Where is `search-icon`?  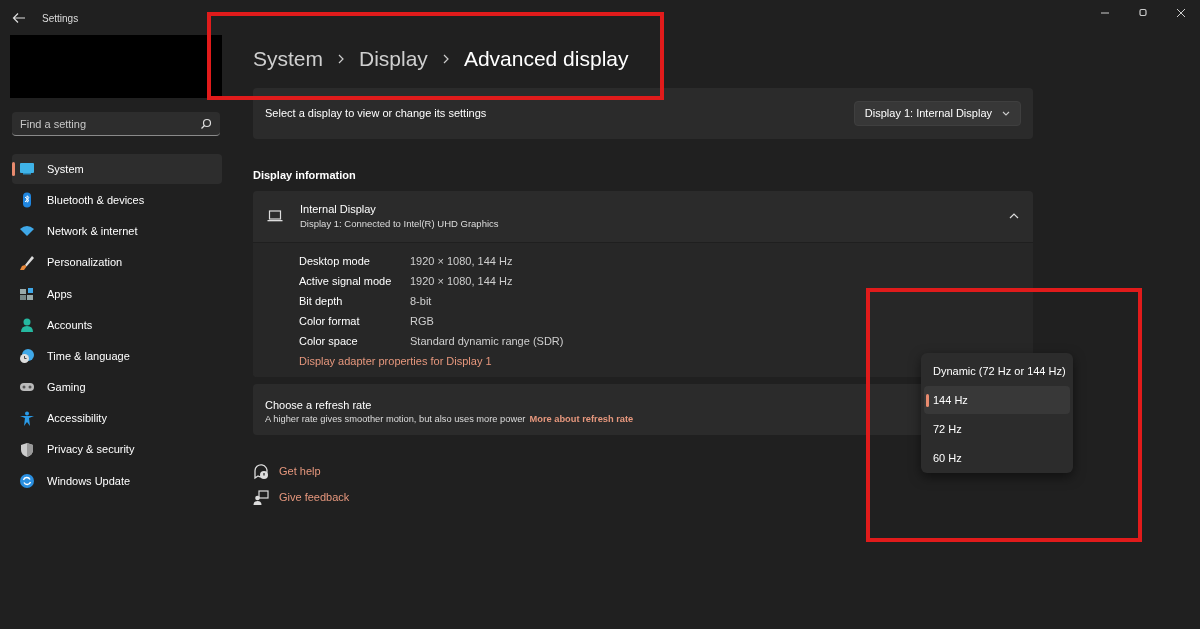 search-icon is located at coordinates (206, 124).